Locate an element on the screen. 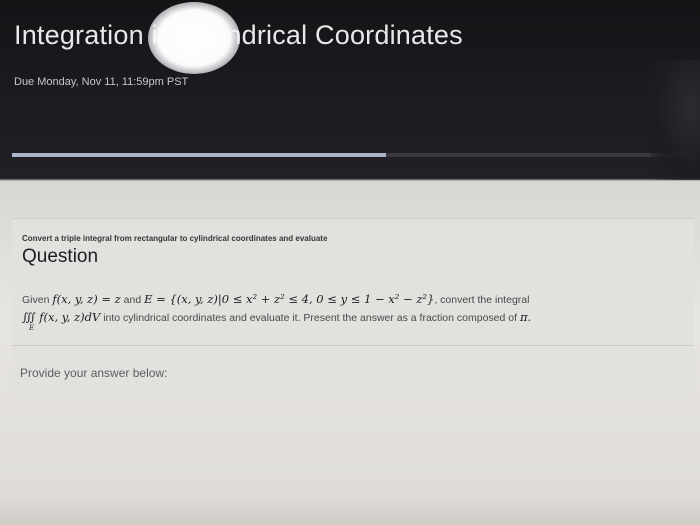 The height and width of the screenshot is (525, 700). progress-bar is located at coordinates (352, 155).